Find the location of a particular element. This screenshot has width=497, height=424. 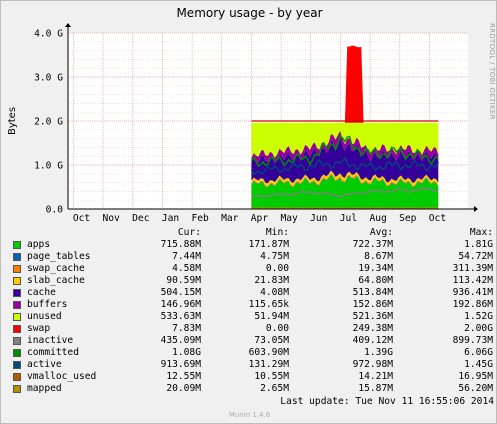

legend-row-apps: apps 715.88M 171.87M 722.37M 1.81G is located at coordinates (253, 245).